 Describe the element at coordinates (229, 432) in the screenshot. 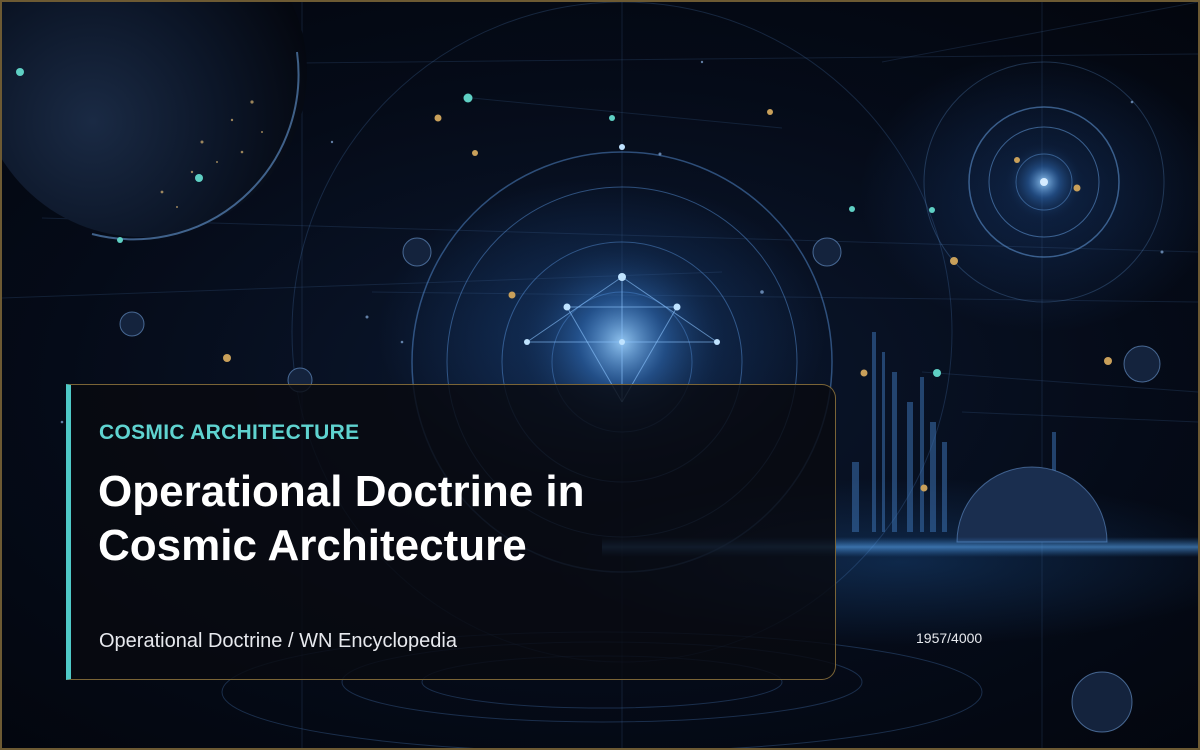

I see `category-label: COSMIC ARCHITECTURE` at that location.